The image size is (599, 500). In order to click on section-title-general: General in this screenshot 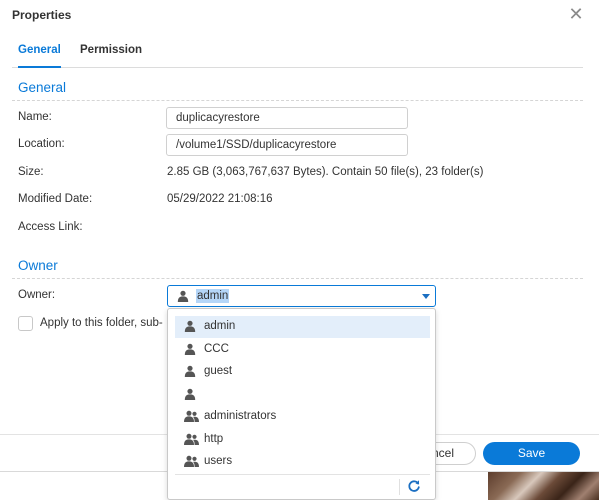, I will do `click(42, 87)`.